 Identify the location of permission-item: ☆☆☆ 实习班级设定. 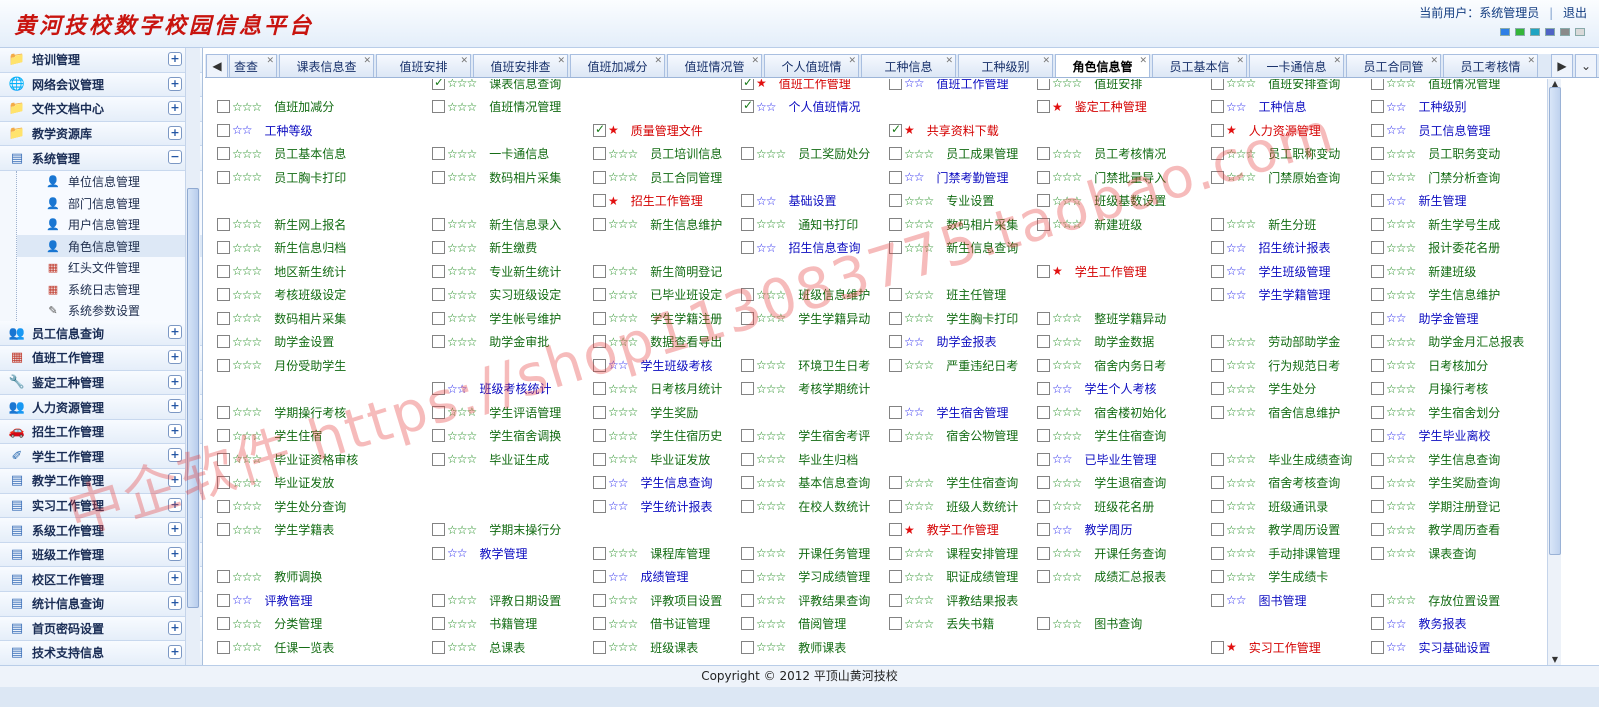
(496, 295).